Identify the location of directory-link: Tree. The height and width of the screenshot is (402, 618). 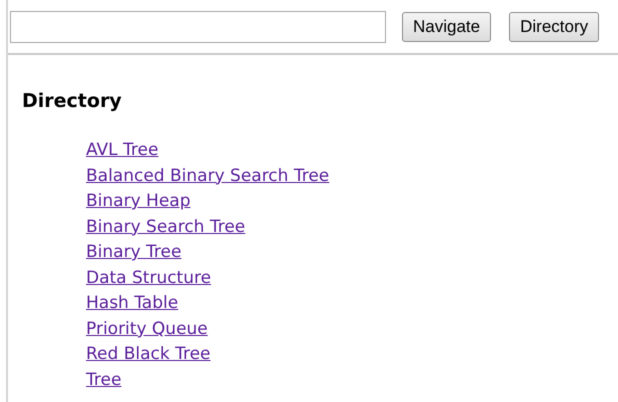
(104, 380).